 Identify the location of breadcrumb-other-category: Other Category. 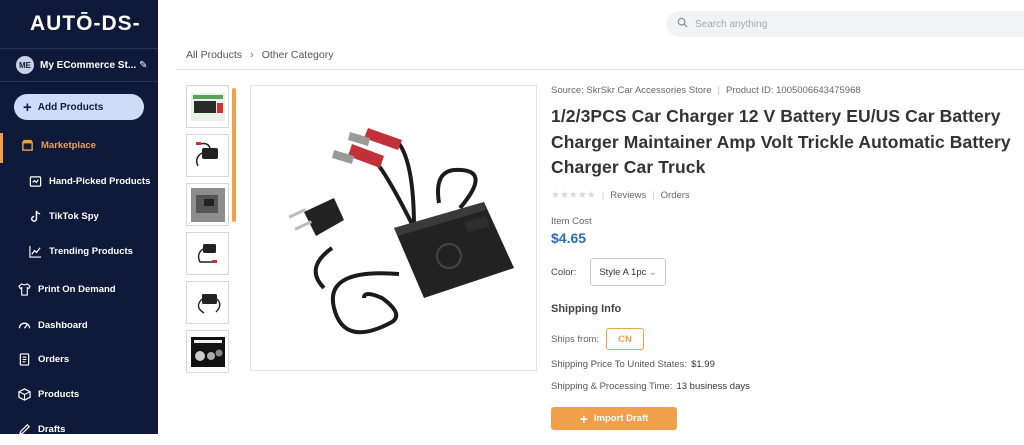
(298, 55).